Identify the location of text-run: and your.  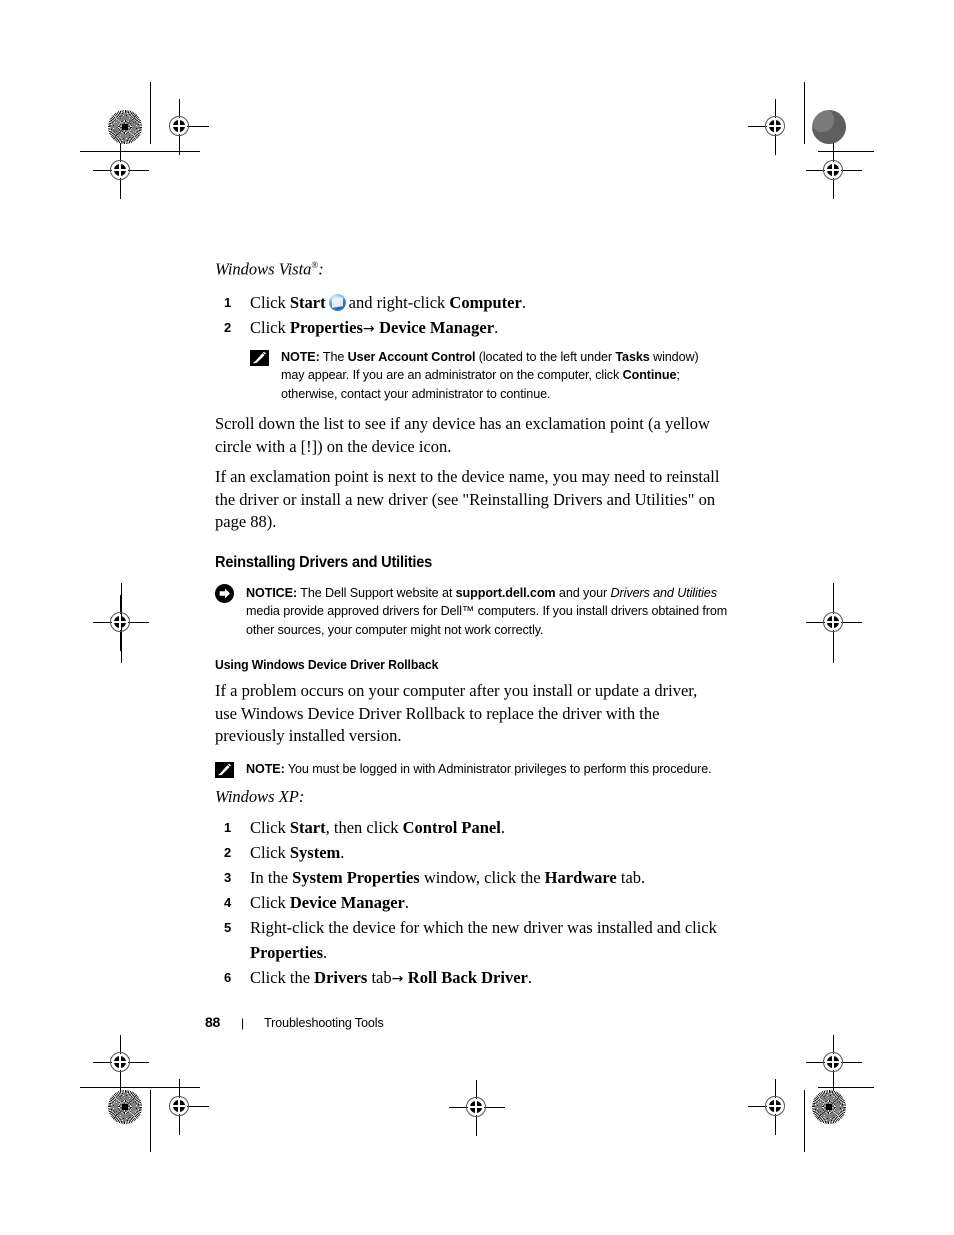
(583, 592).